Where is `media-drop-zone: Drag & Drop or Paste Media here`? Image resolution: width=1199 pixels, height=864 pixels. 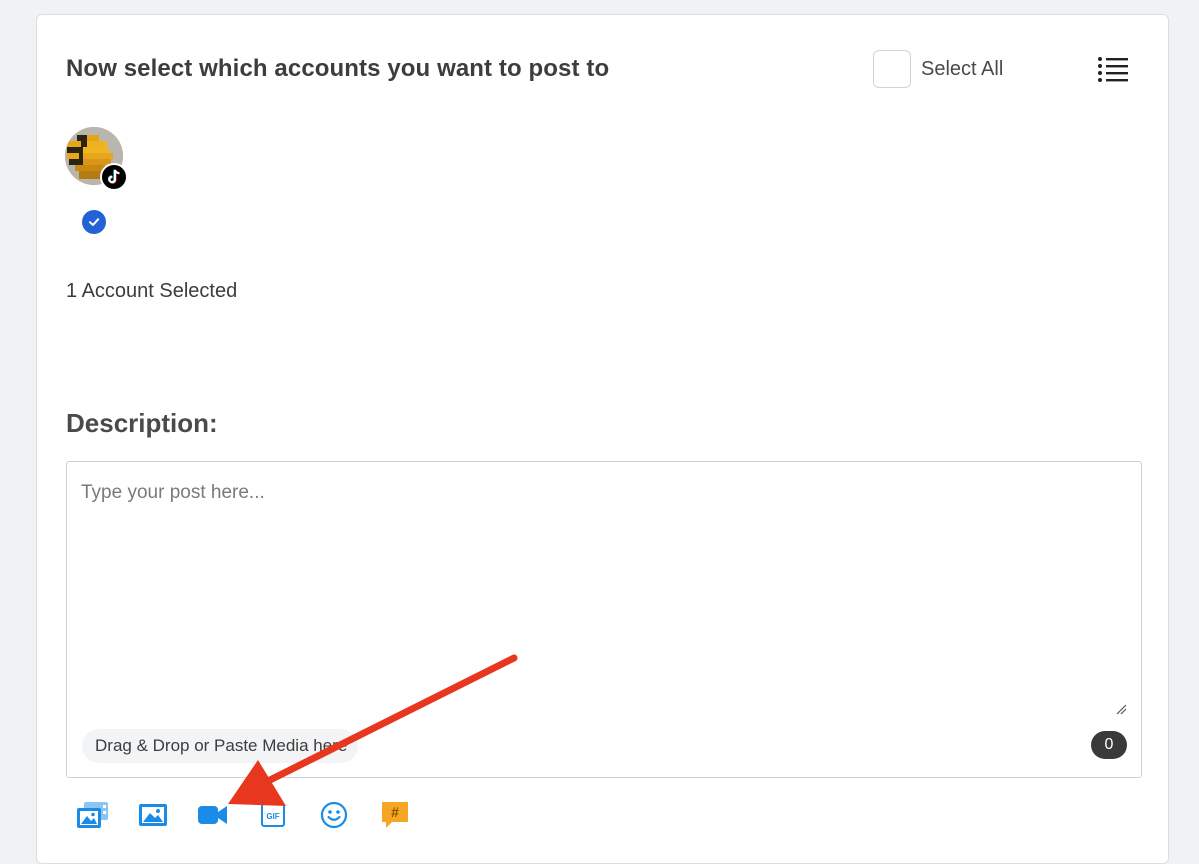 media-drop-zone: Drag & Drop or Paste Media here is located at coordinates (220, 746).